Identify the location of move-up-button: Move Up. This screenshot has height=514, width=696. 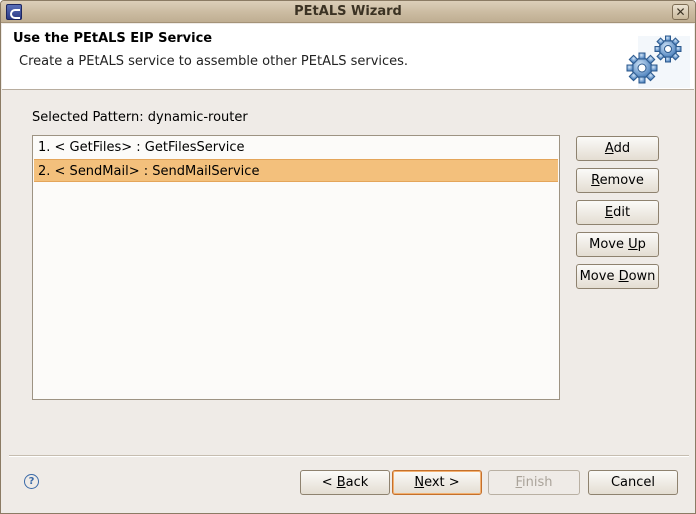
(617, 244).